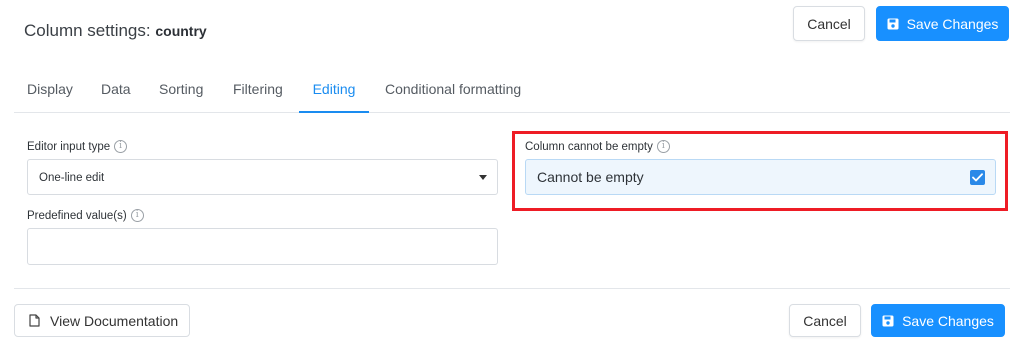  Describe the element at coordinates (50, 89) in the screenshot. I see `tab-label: Display` at that location.